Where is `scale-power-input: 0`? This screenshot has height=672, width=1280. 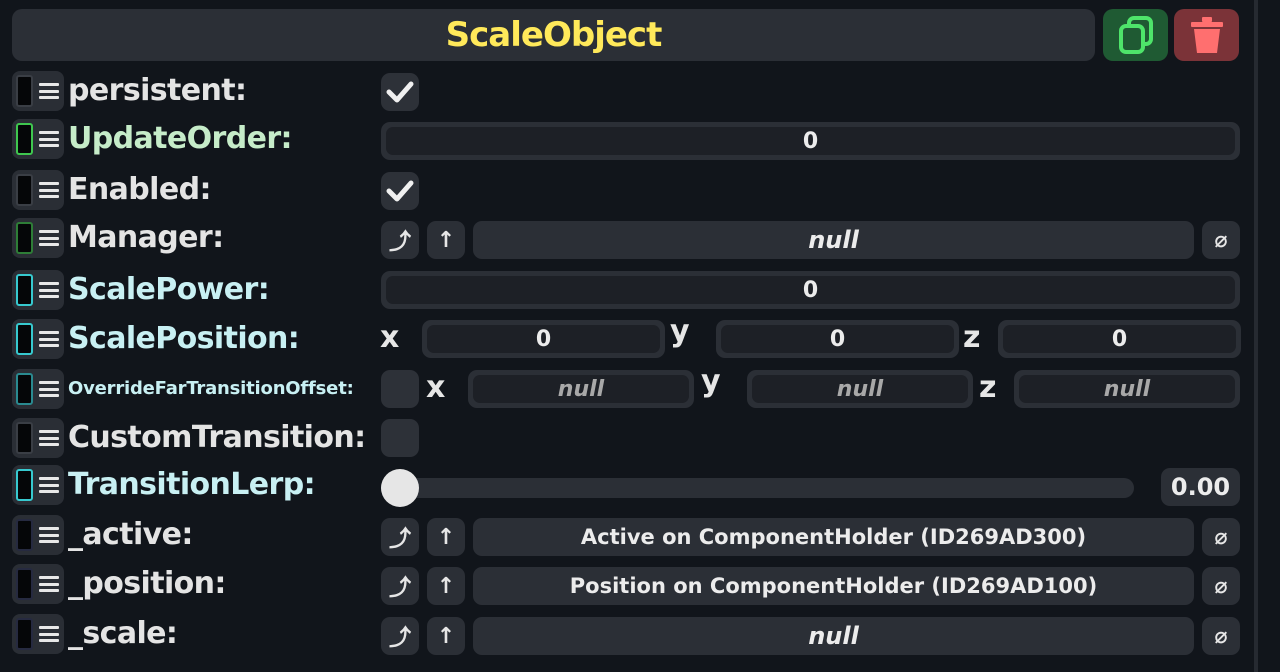
scale-power-input: 0 is located at coordinates (810, 290).